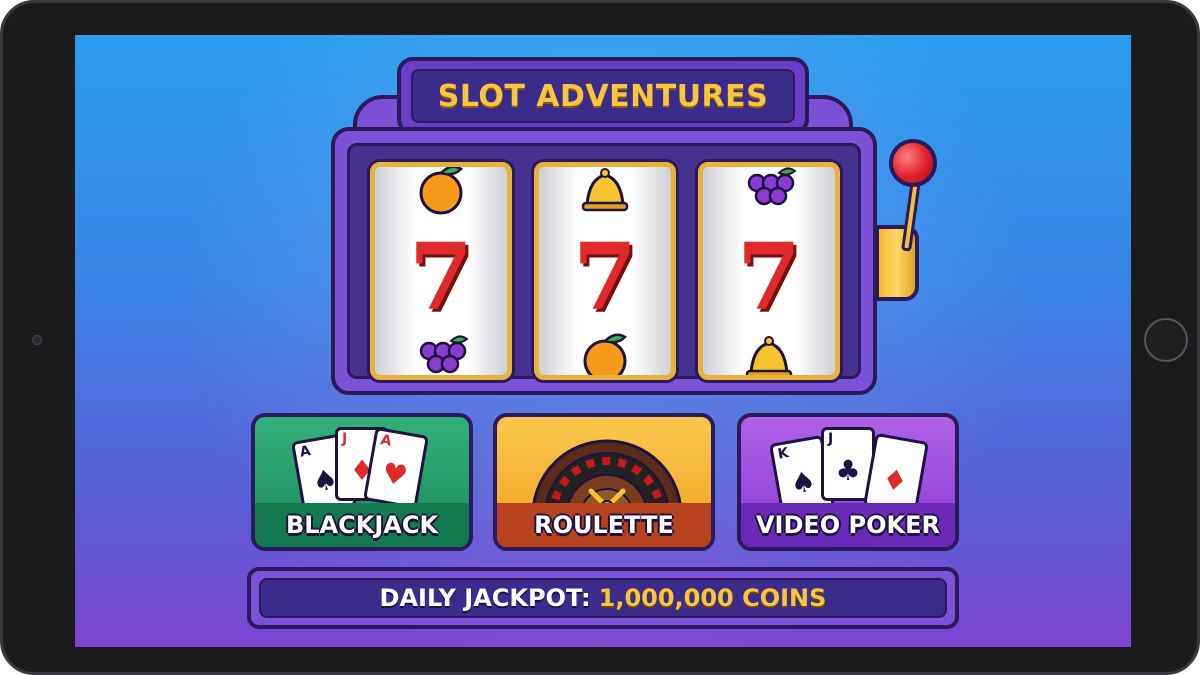  I want to click on reel-2-center-symbol: 7, so click(604, 277).